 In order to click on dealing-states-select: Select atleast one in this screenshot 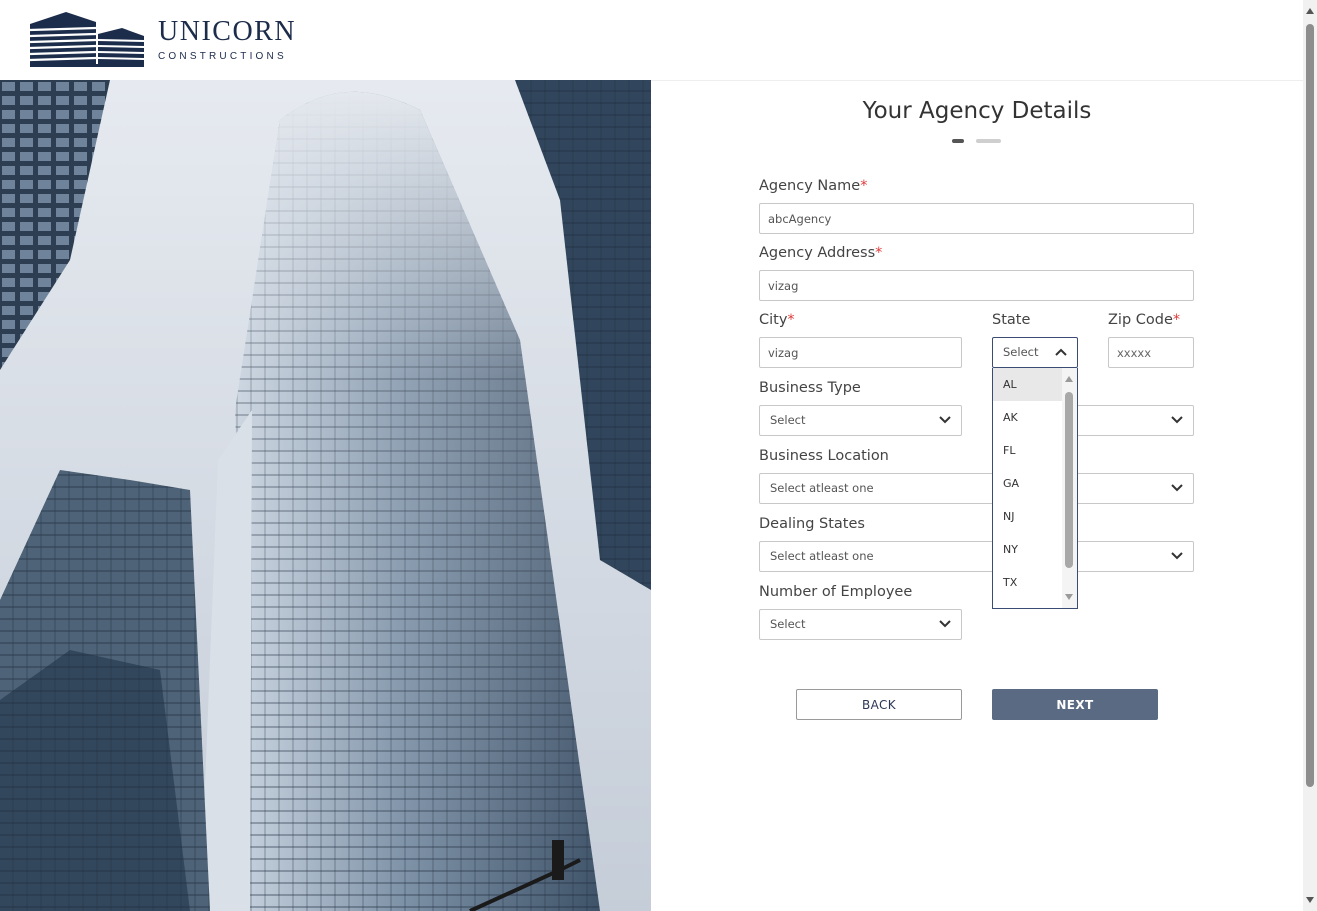, I will do `click(976, 556)`.